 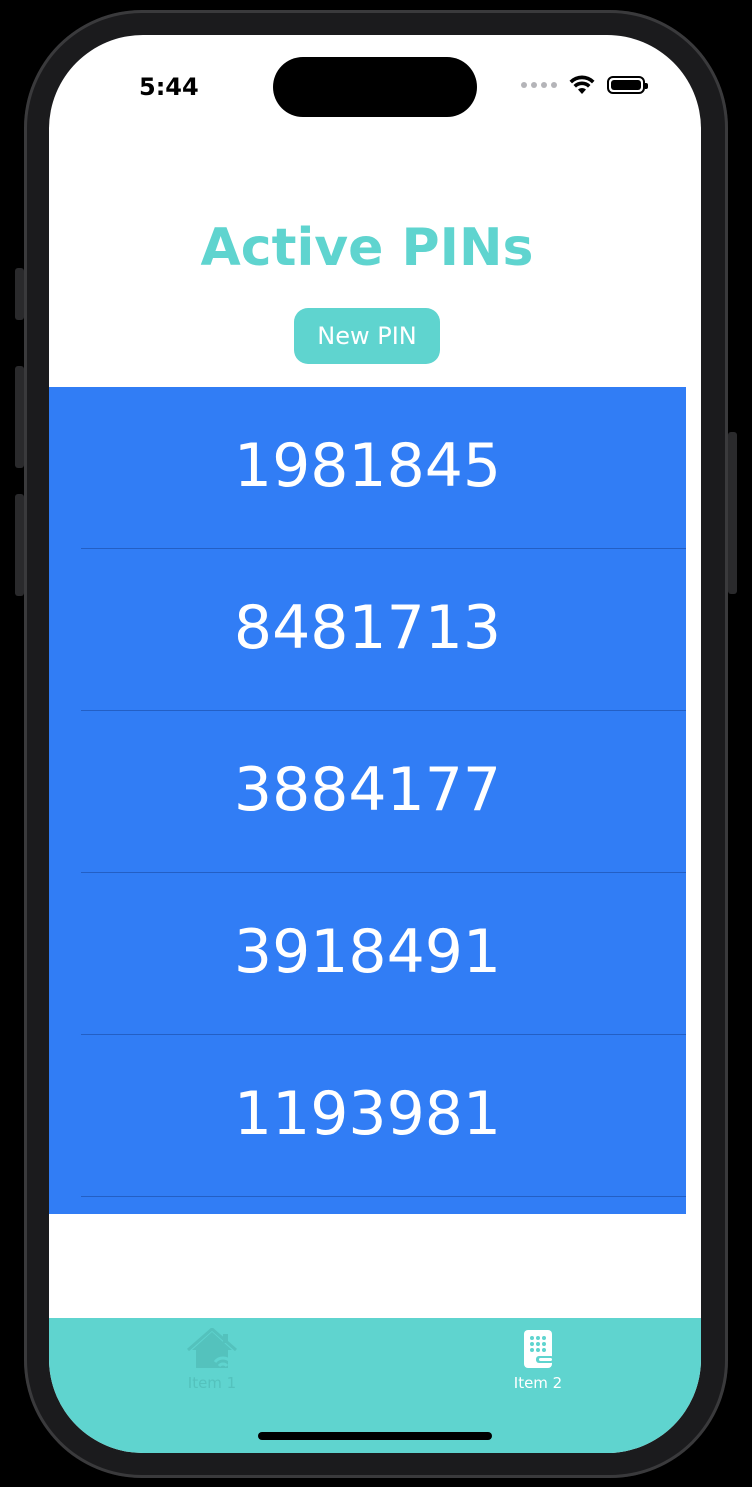 I want to click on status-time: 5:44, so click(x=169, y=87).